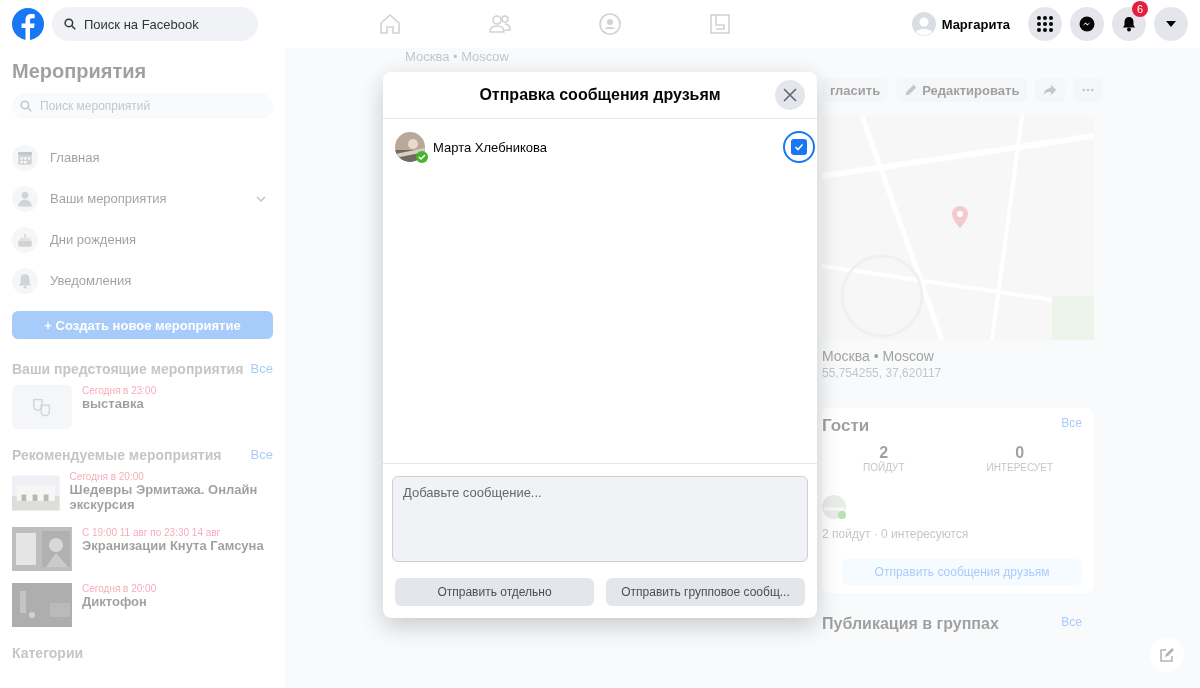  I want to click on card-title: Гости, so click(846, 426).